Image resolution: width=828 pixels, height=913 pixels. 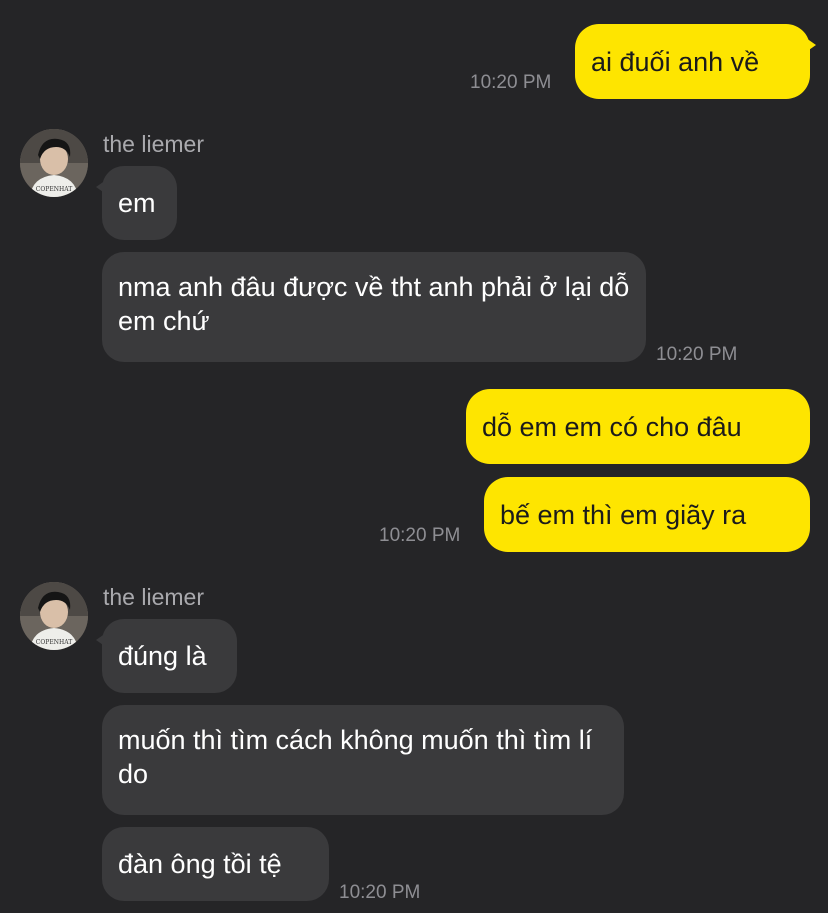 I want to click on message-text: bế em thì em giãy ra, so click(x=623, y=514).